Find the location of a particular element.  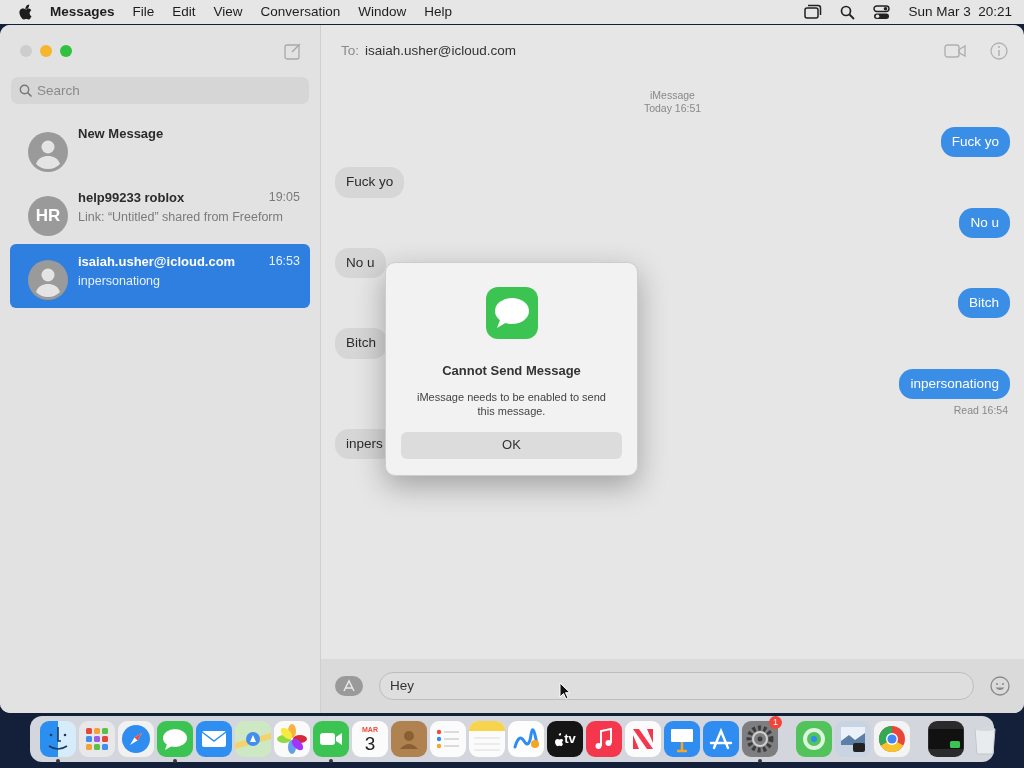

message-time: 16:53 is located at coordinates (284, 261).